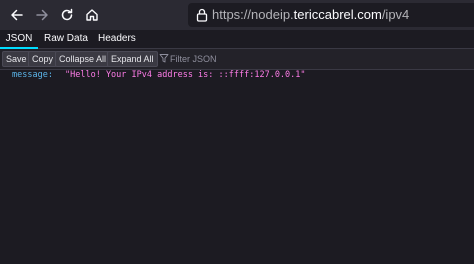  I want to click on forward-button, so click(42, 15).